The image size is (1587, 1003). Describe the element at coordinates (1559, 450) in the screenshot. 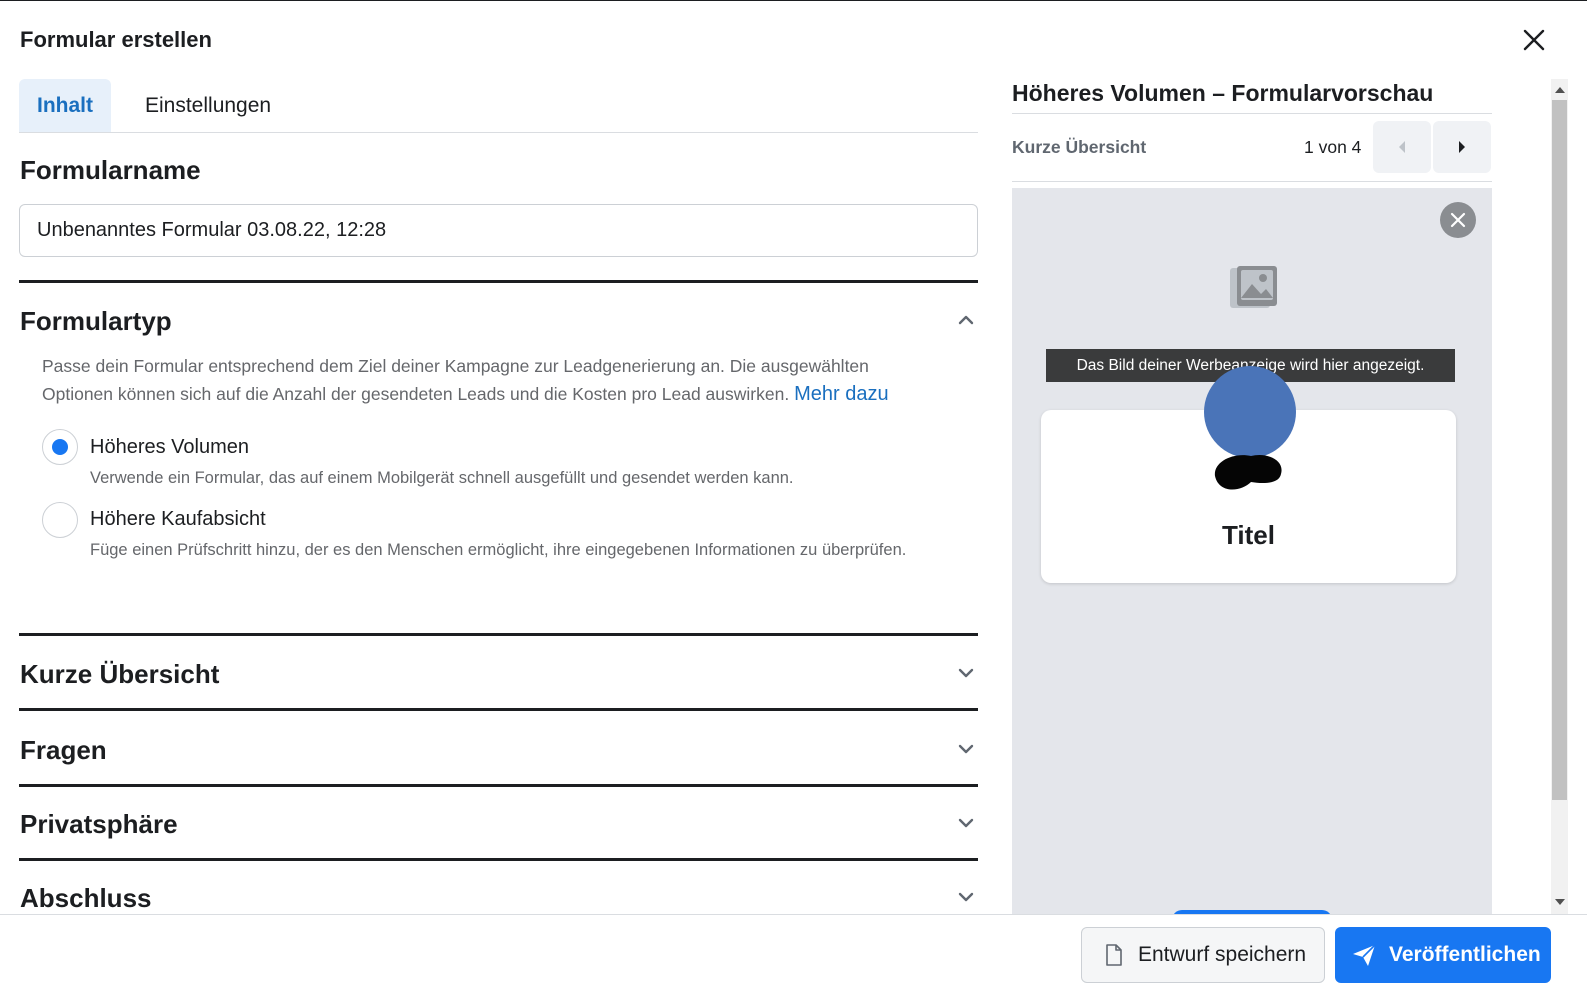

I see `scrollbar-thumb` at that location.